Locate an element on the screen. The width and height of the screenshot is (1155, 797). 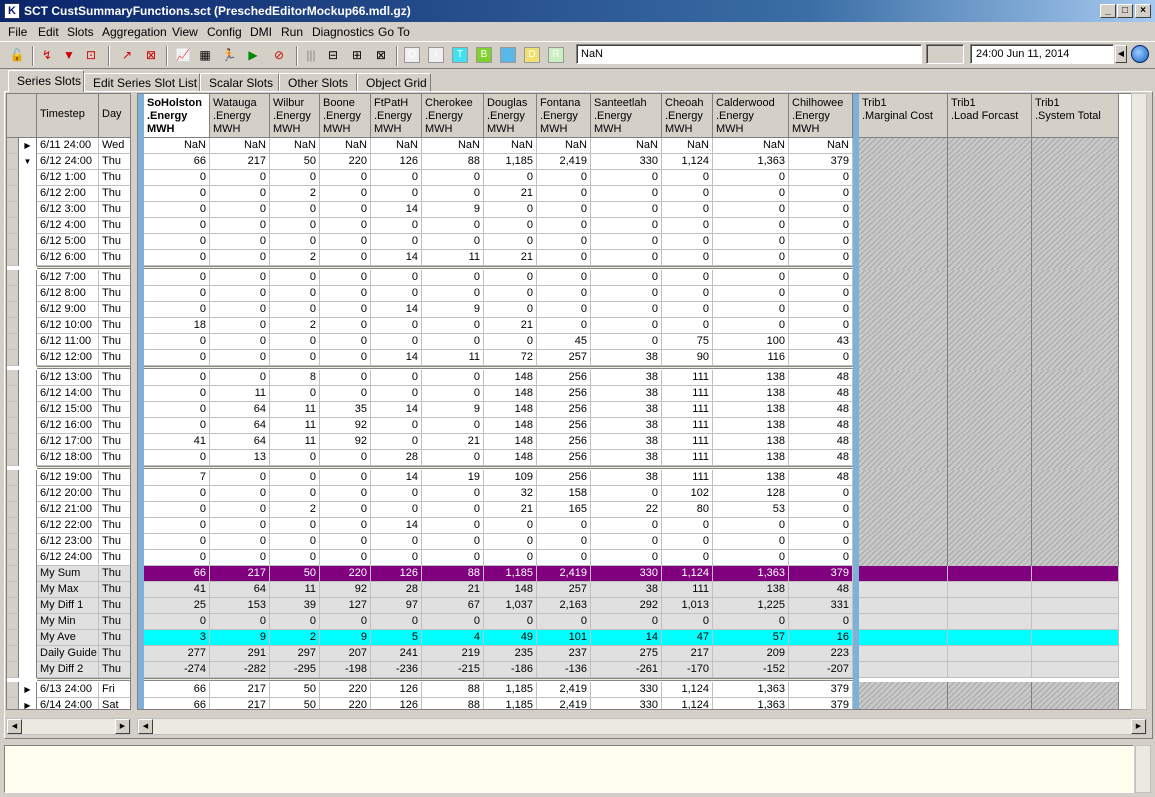
value-cell: 128 is located at coordinates (751, 494).